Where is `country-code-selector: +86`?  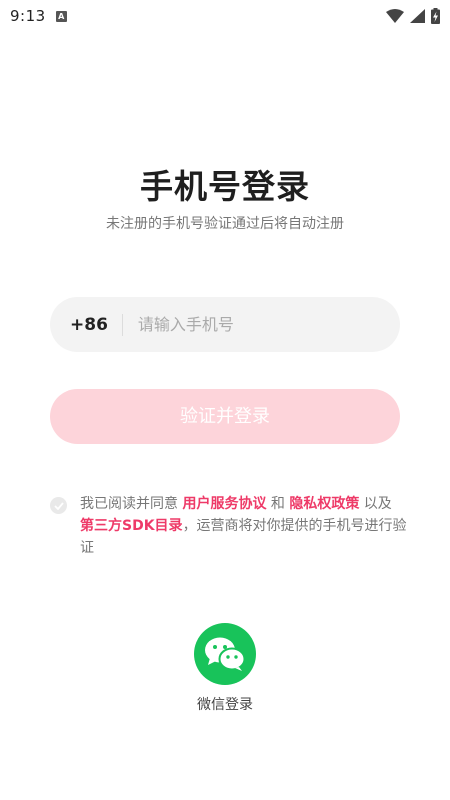
country-code-selector: +86 is located at coordinates (89, 325).